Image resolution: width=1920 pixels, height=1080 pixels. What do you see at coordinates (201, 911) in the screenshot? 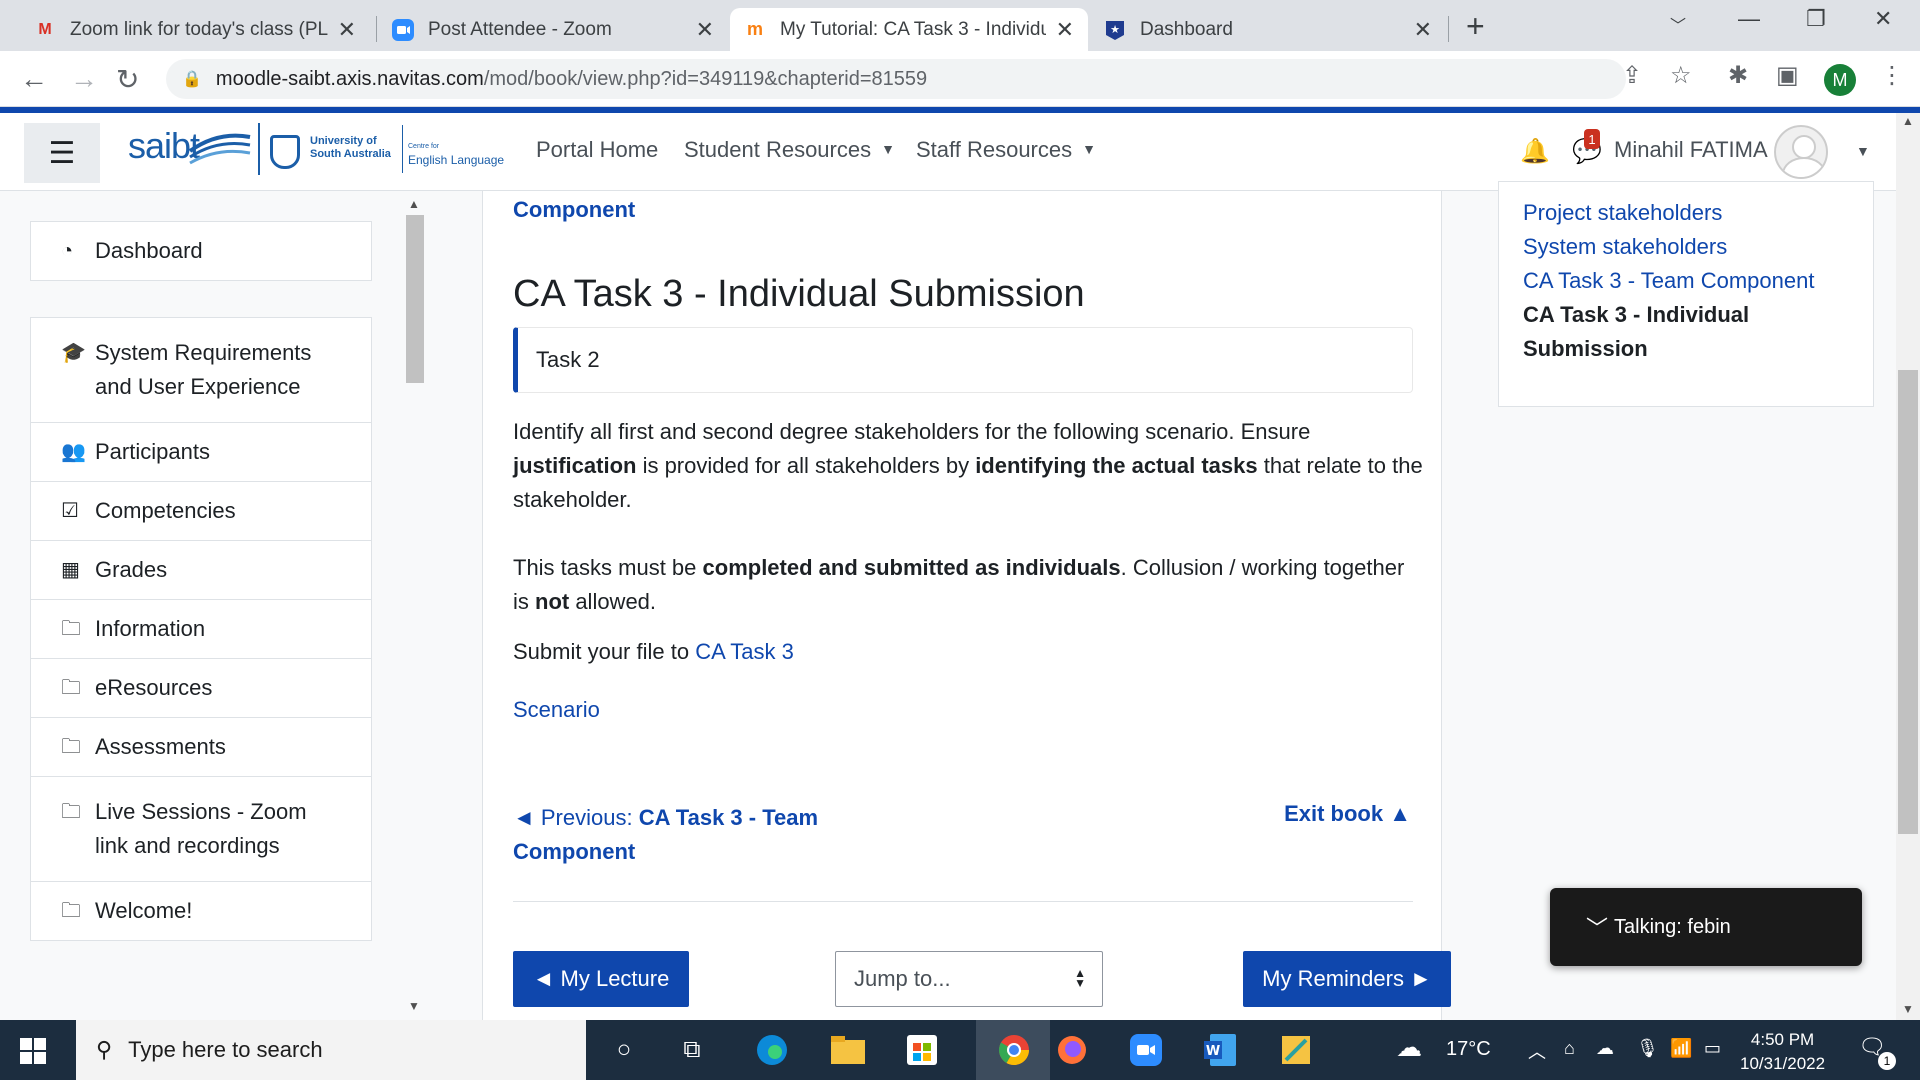
I see `sidebar-item-welcome: 🗀 Welcome!` at bounding box center [201, 911].